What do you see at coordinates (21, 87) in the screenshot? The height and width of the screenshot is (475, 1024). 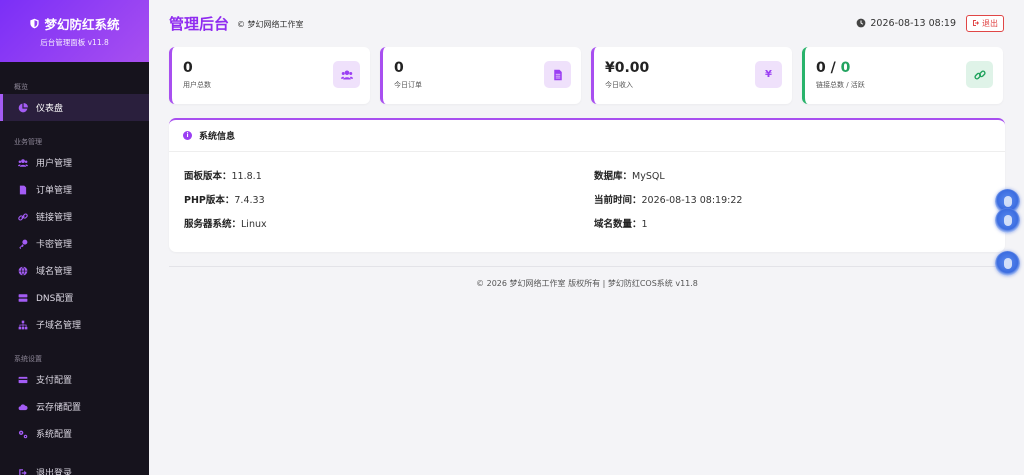 I see `nav-section-overview: 概览` at bounding box center [21, 87].